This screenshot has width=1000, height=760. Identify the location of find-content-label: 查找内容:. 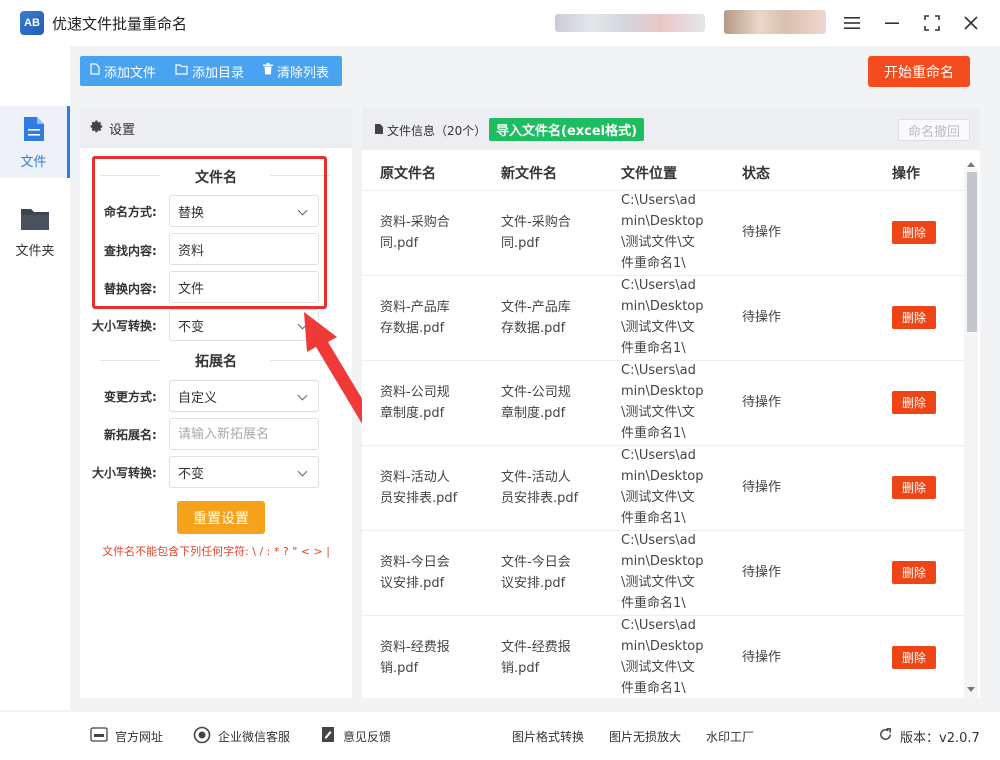
(130, 251).